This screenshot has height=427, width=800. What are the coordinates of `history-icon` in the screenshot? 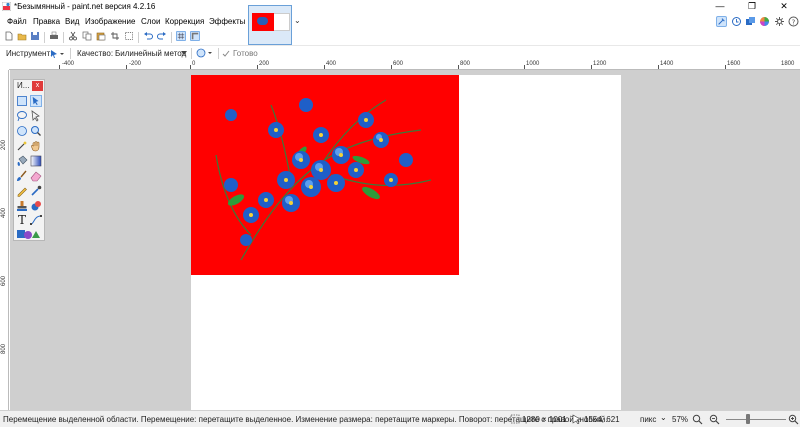 It's located at (736, 21).